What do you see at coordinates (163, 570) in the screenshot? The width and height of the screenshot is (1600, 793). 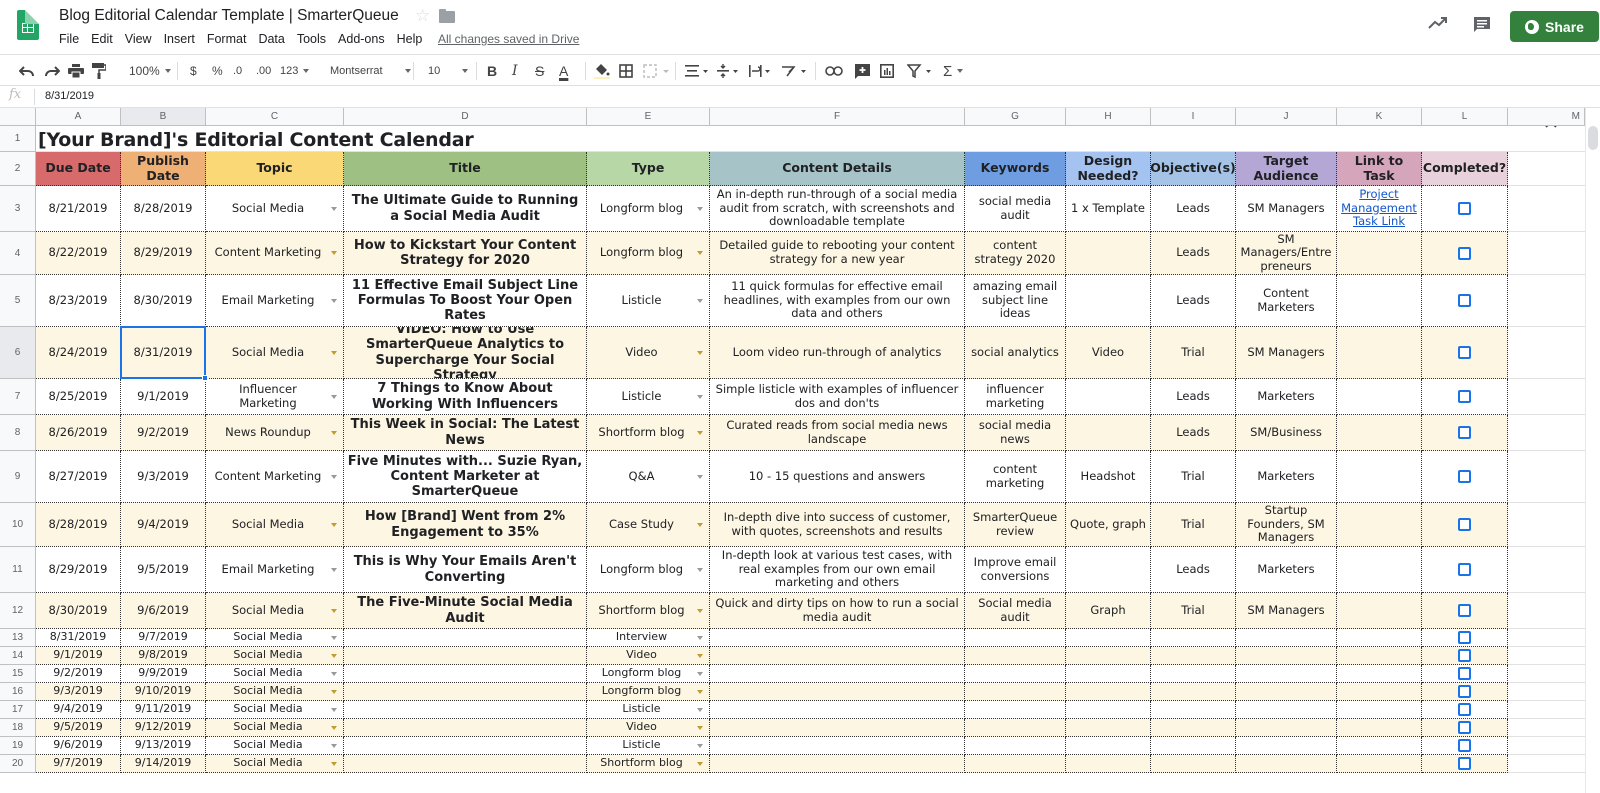 I see `cell-pub: 9/5/2019` at bounding box center [163, 570].